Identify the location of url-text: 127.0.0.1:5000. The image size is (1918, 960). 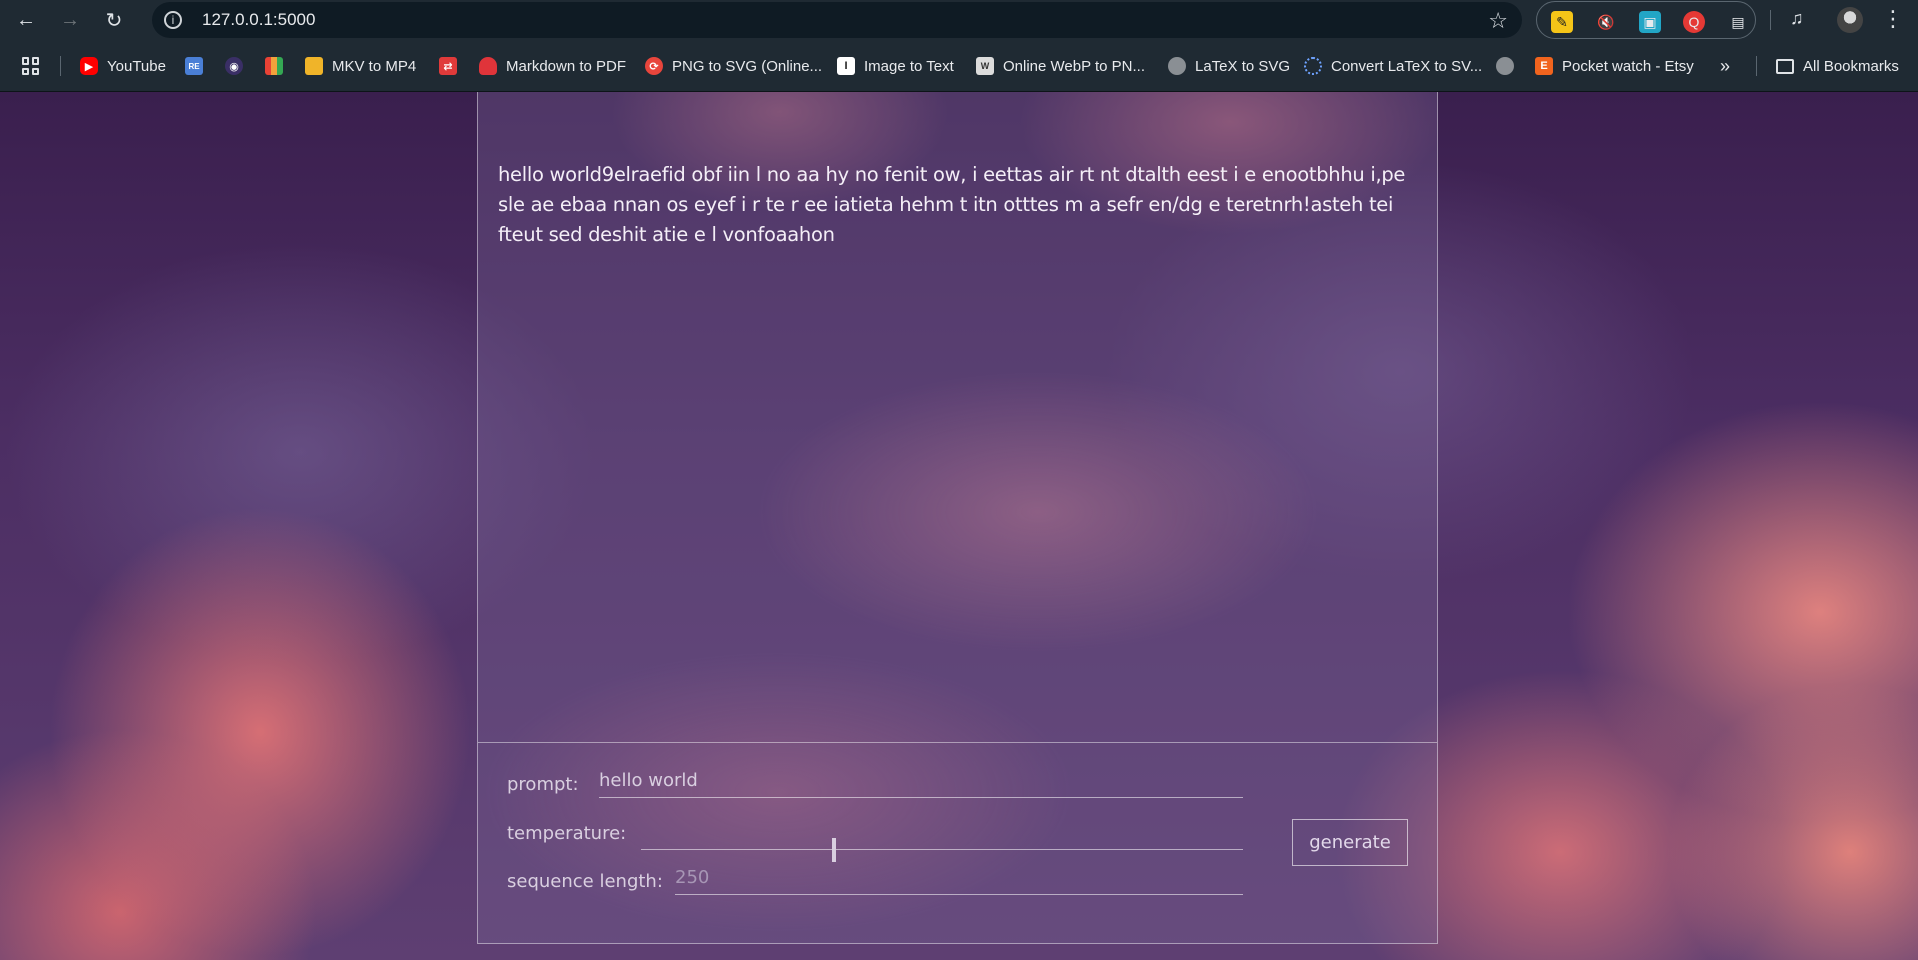
(258, 20).